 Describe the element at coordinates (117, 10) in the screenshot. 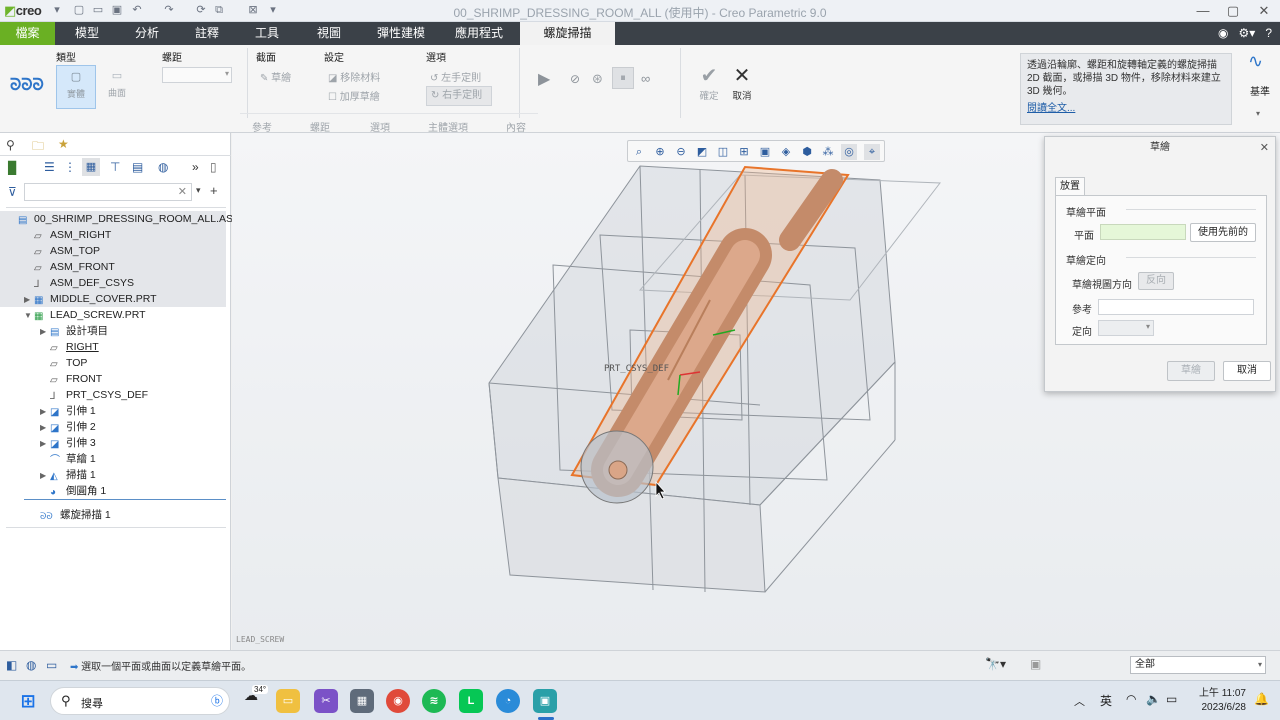

I see `save-icon: ▣` at that location.